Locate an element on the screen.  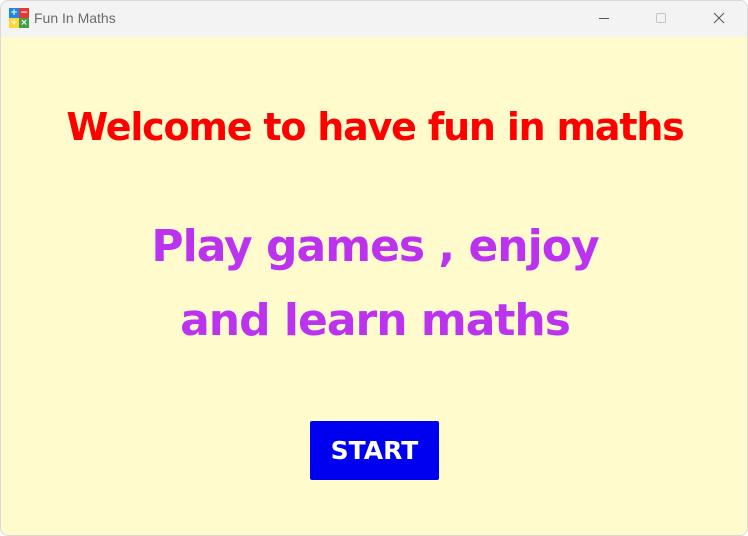
app-icon: + − ÷ × is located at coordinates (19, 18).